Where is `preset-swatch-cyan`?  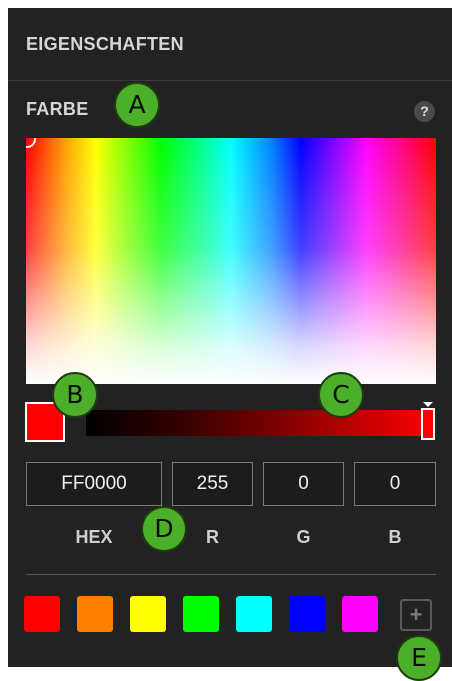
preset-swatch-cyan is located at coordinates (254, 614).